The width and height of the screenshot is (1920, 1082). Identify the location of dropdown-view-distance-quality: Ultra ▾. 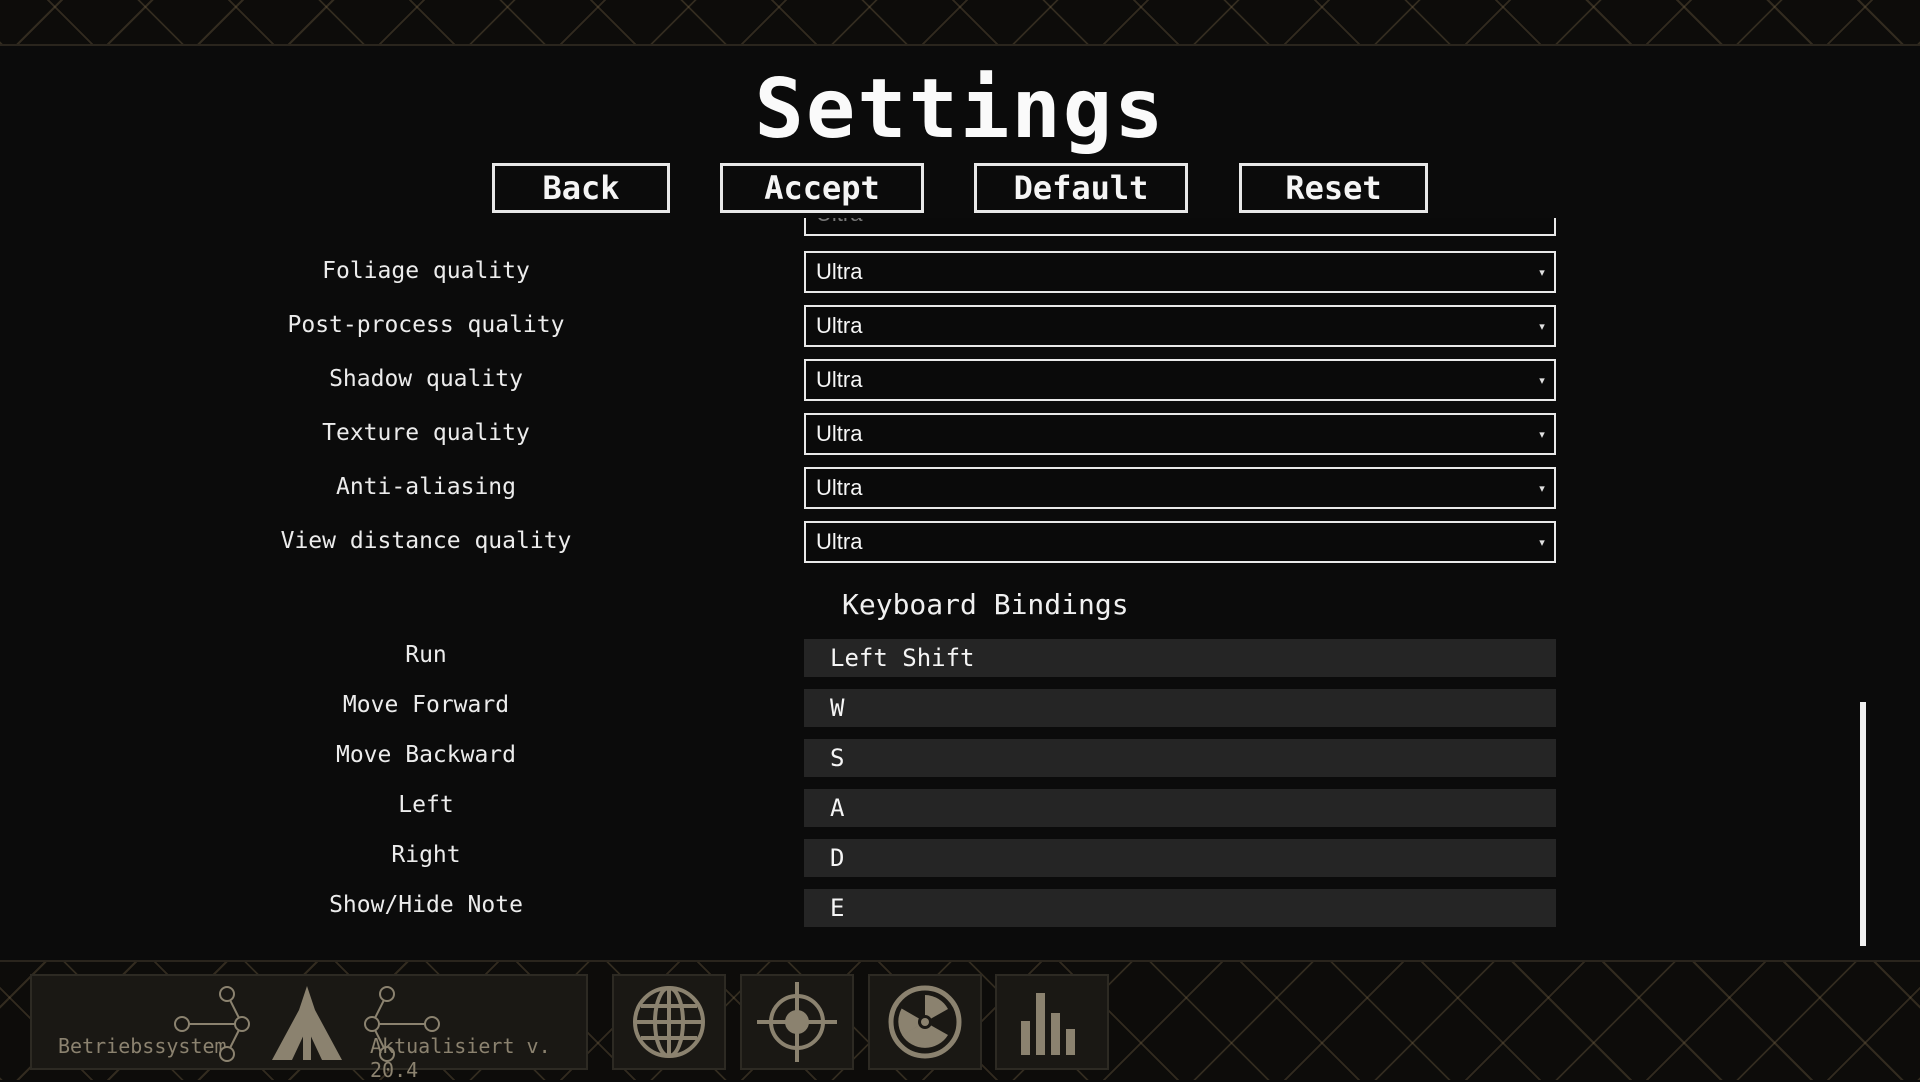
(1180, 542).